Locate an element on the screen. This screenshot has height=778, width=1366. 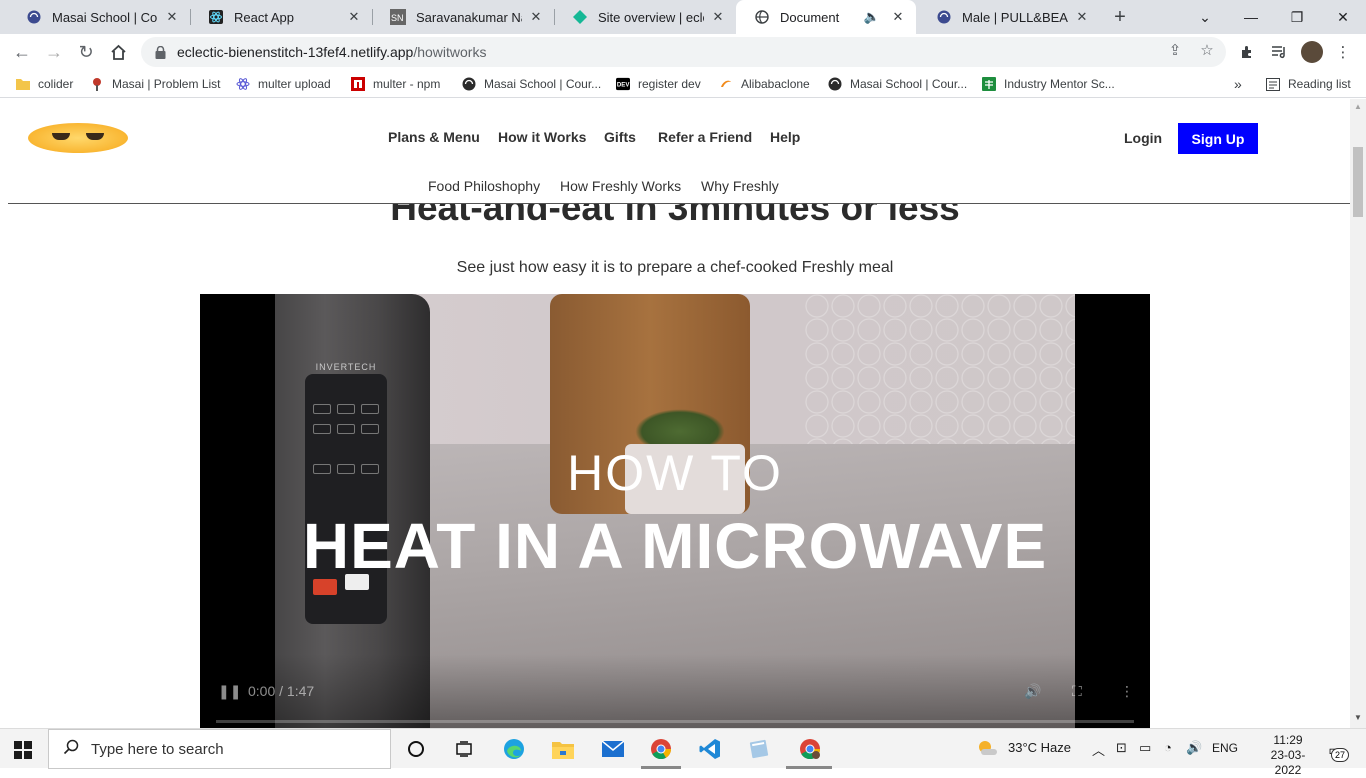
tab-search-chevron-icon: ⌄ is located at coordinates (1205, 17).